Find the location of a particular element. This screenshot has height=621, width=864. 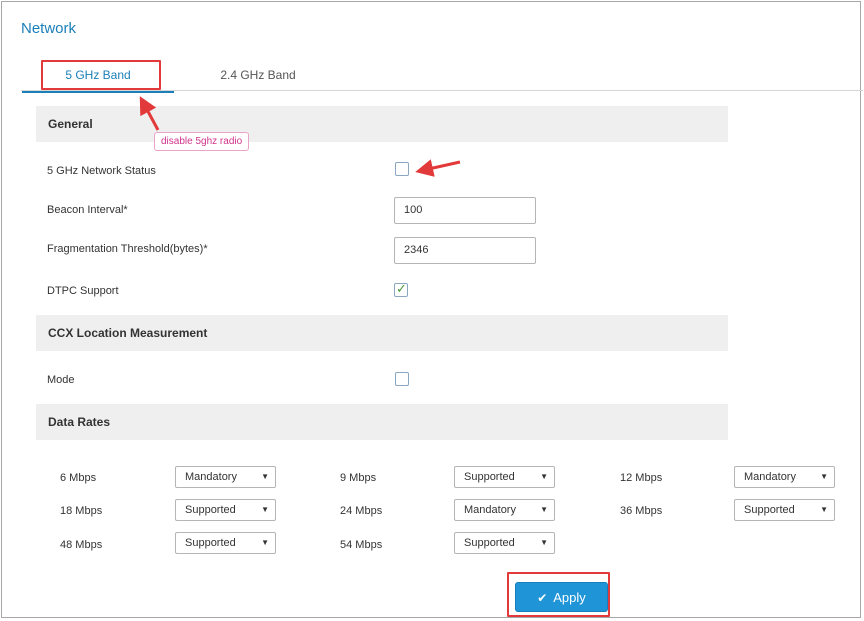

tab-annotation-arrow is located at coordinates (149, 113).